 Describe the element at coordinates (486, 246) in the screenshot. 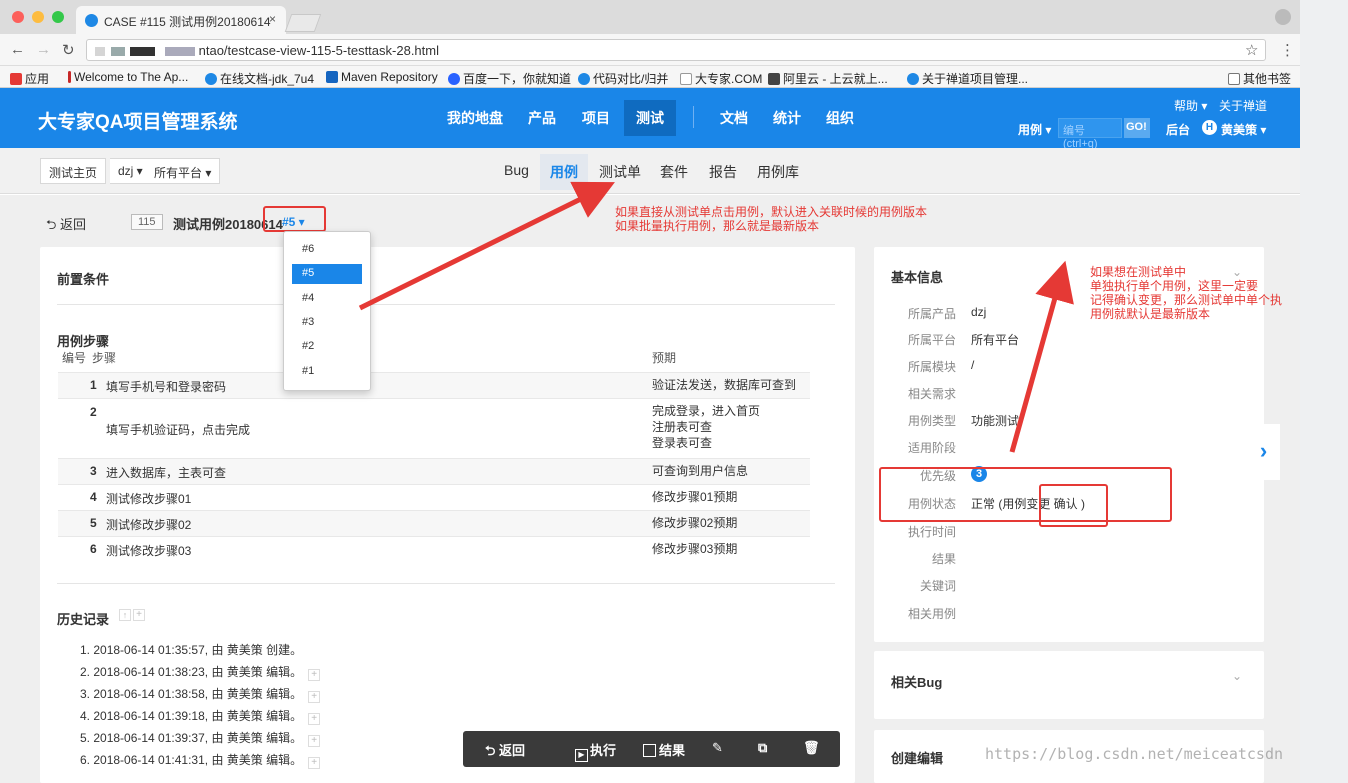

I see `annotation-arrow-left` at that location.